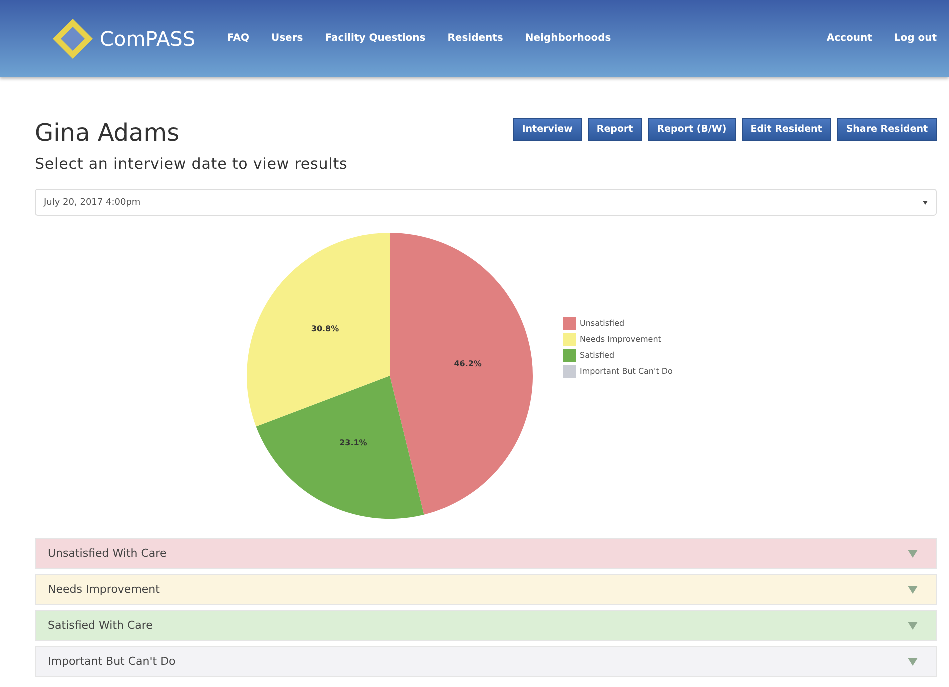  Describe the element at coordinates (73, 39) in the screenshot. I see `compass-logo-icon` at that location.